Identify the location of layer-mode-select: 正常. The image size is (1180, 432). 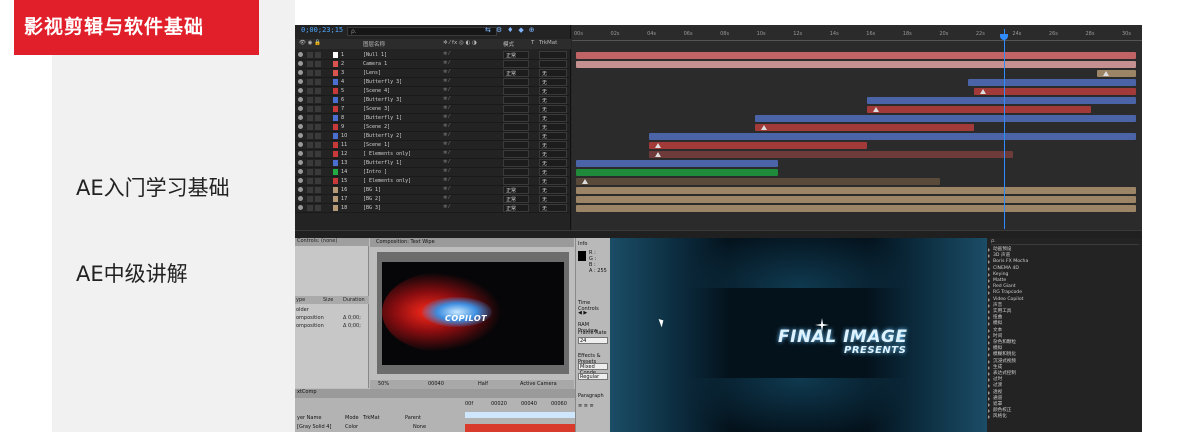
(516, 208).